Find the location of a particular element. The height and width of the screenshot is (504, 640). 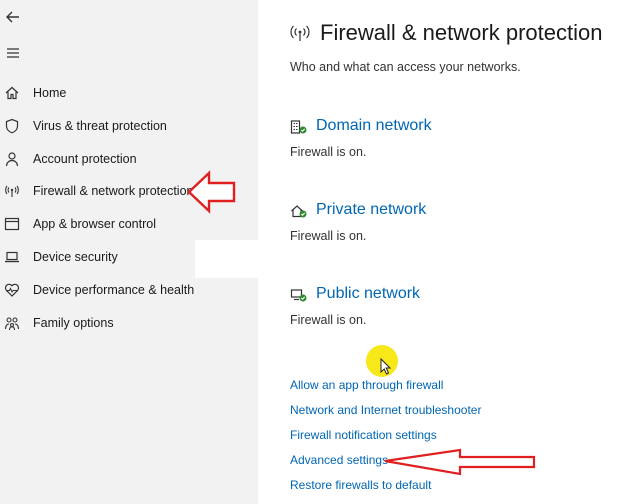

sidebar-item-label: Device security is located at coordinates (75, 257).